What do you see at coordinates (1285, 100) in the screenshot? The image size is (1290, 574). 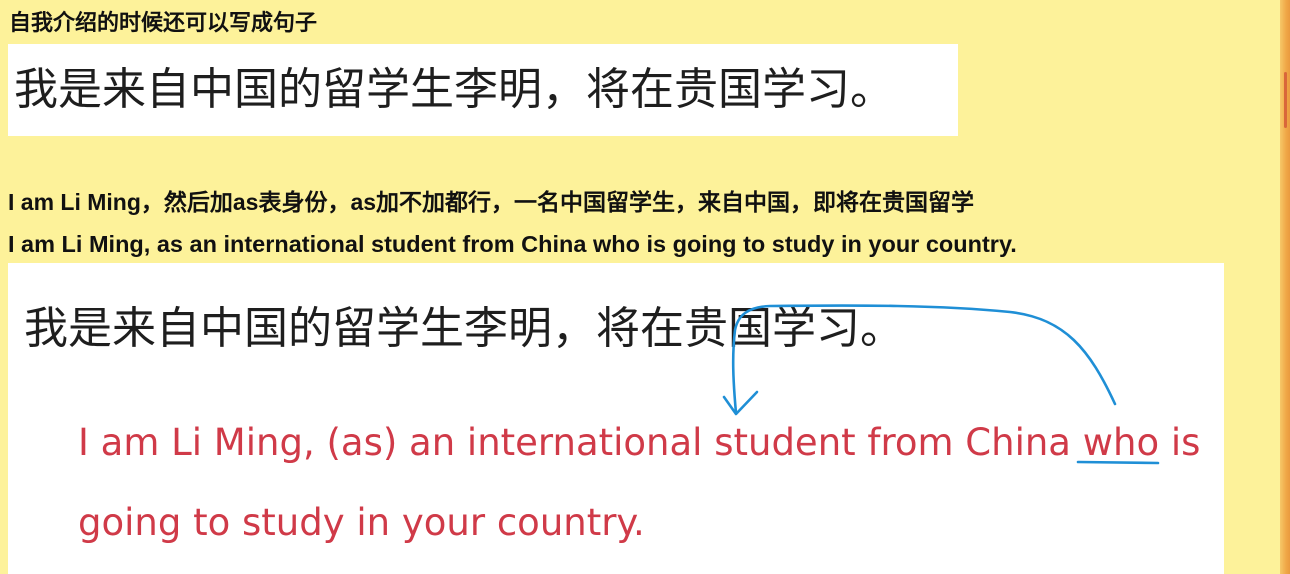 I see `scroll-marker` at bounding box center [1285, 100].